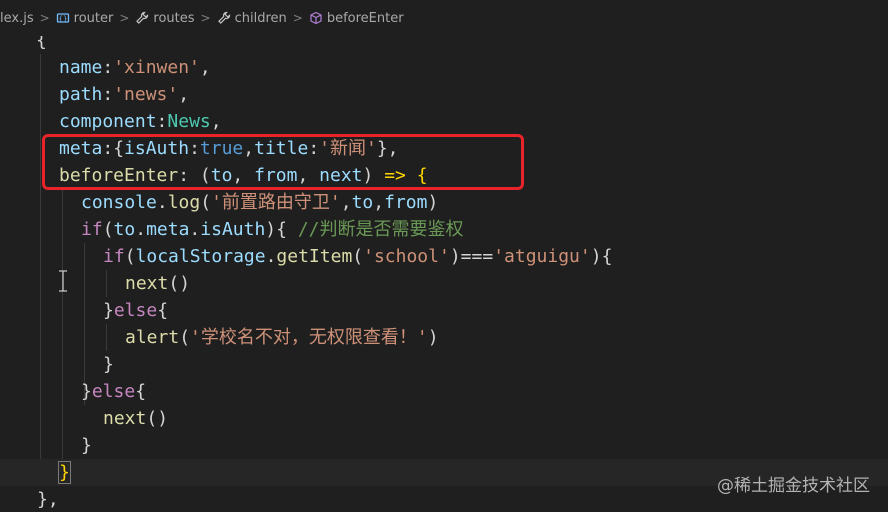 This screenshot has width=888, height=512. Describe the element at coordinates (156, 67) in the screenshot. I see `value-name: 'xinwen'` at that location.